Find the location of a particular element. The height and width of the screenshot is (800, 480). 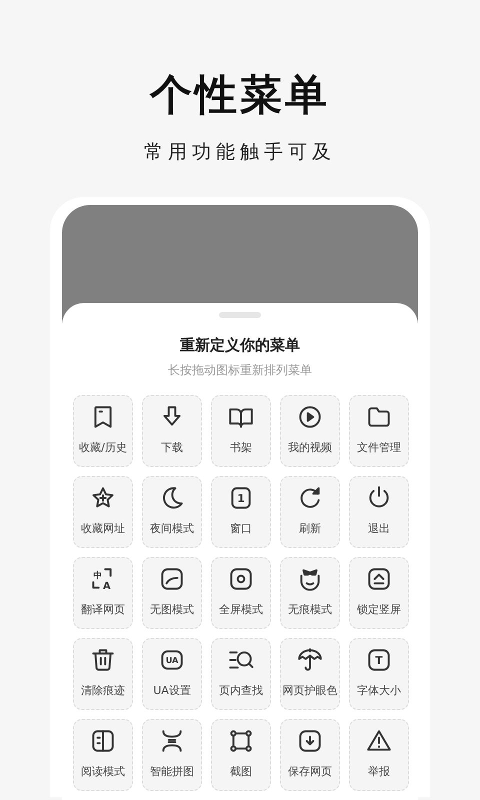

menu-item: 收藏网址 is located at coordinates (103, 512).